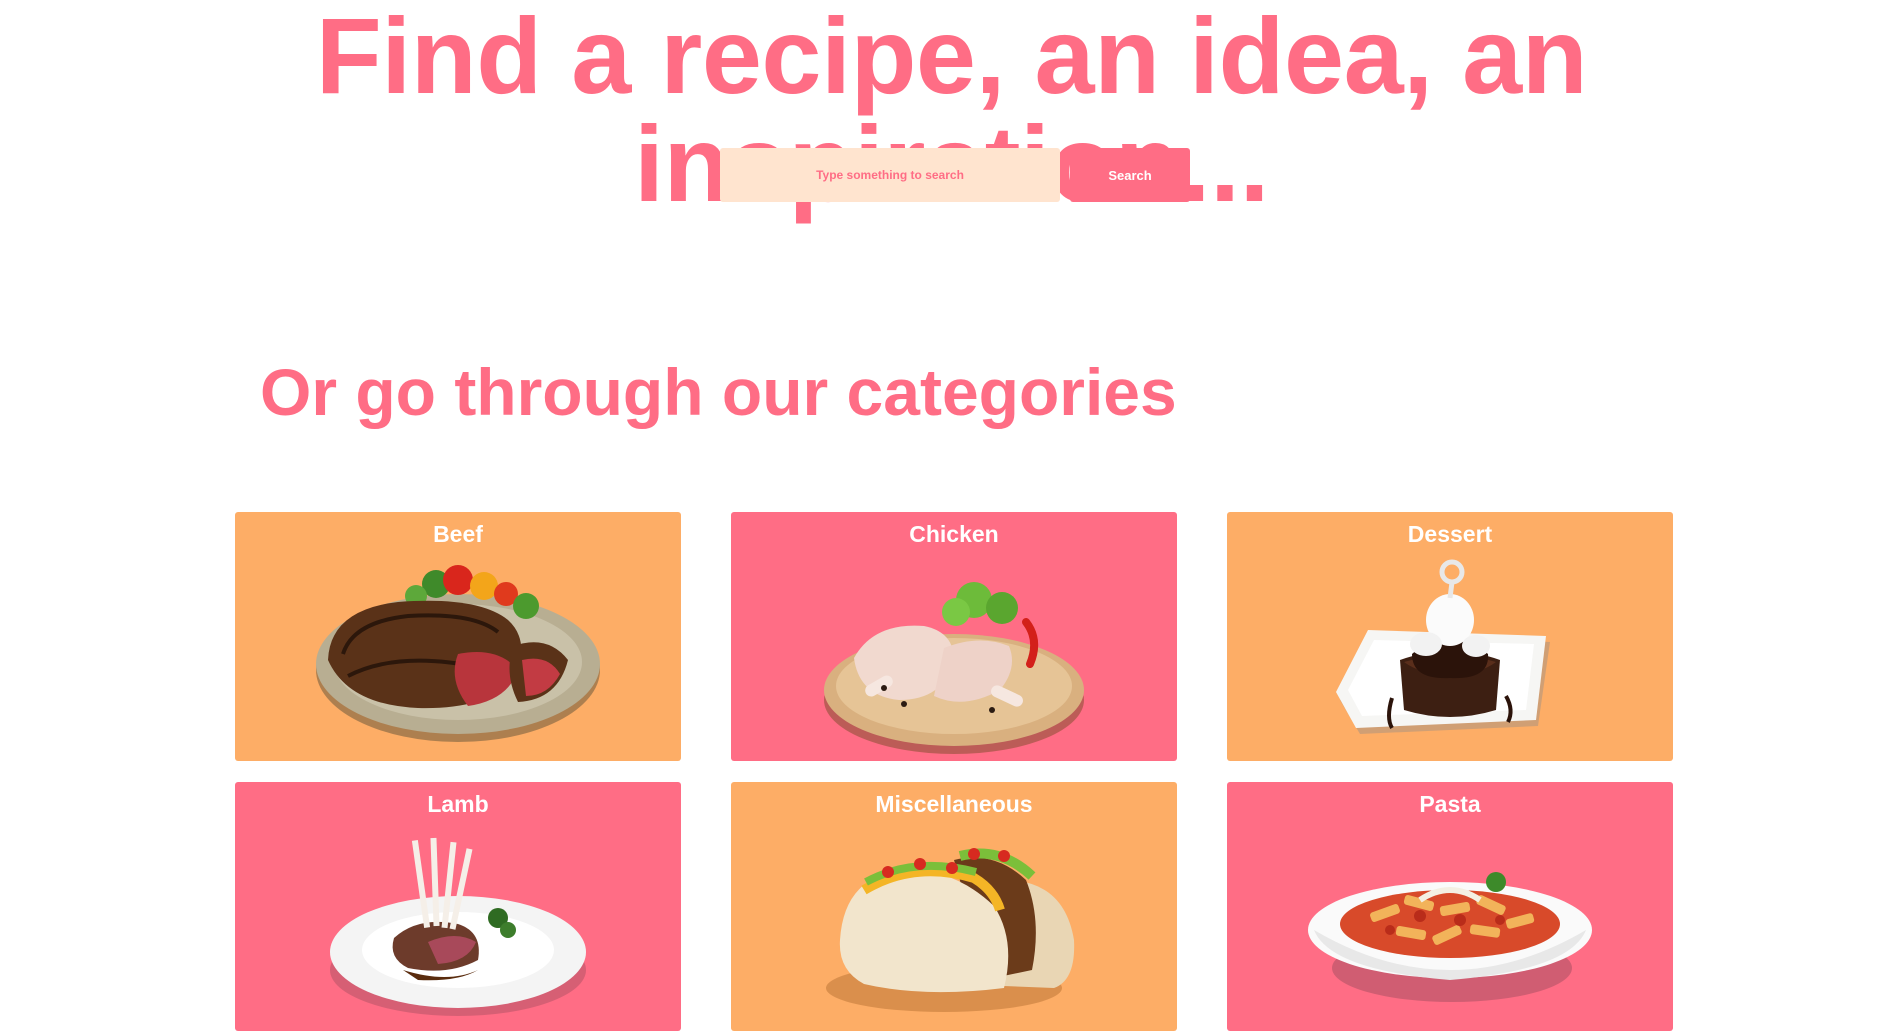  I want to click on category-label: Miscellaneous, so click(954, 804).